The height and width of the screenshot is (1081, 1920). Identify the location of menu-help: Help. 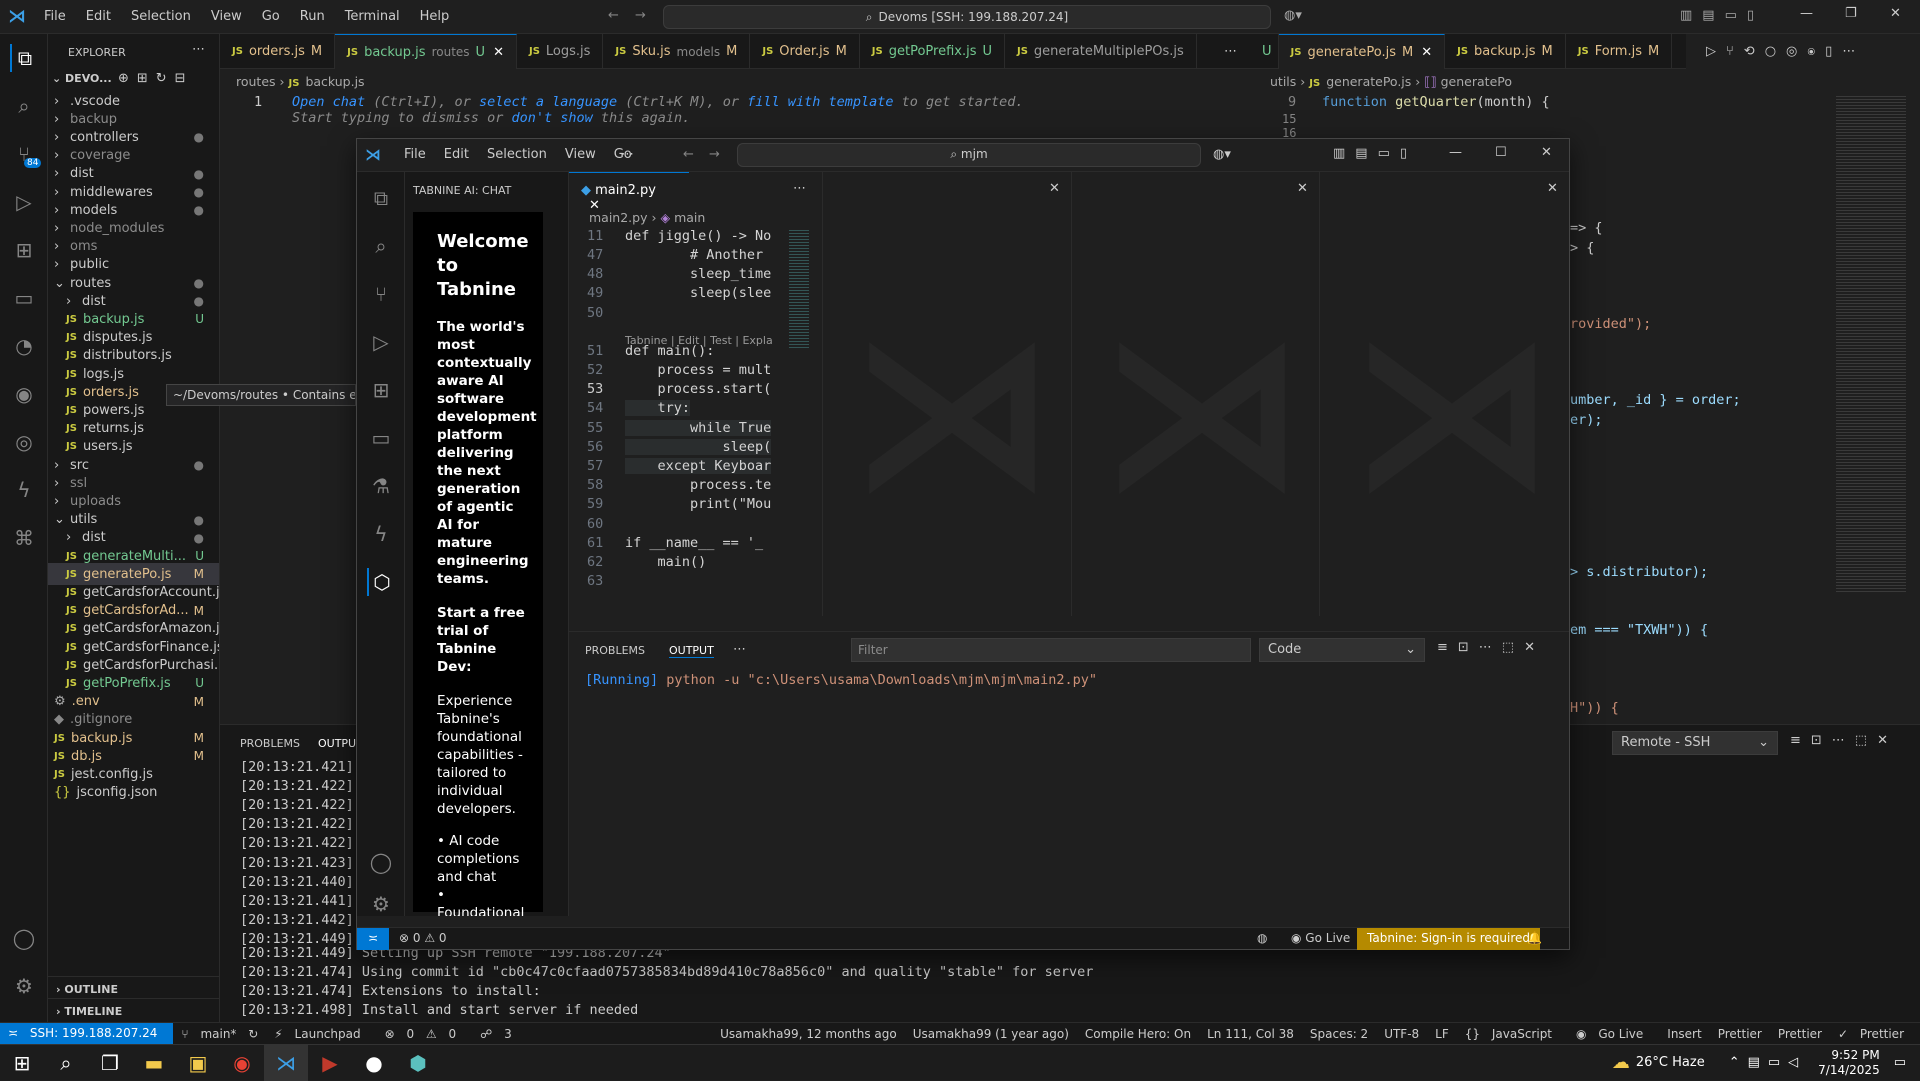
(435, 16).